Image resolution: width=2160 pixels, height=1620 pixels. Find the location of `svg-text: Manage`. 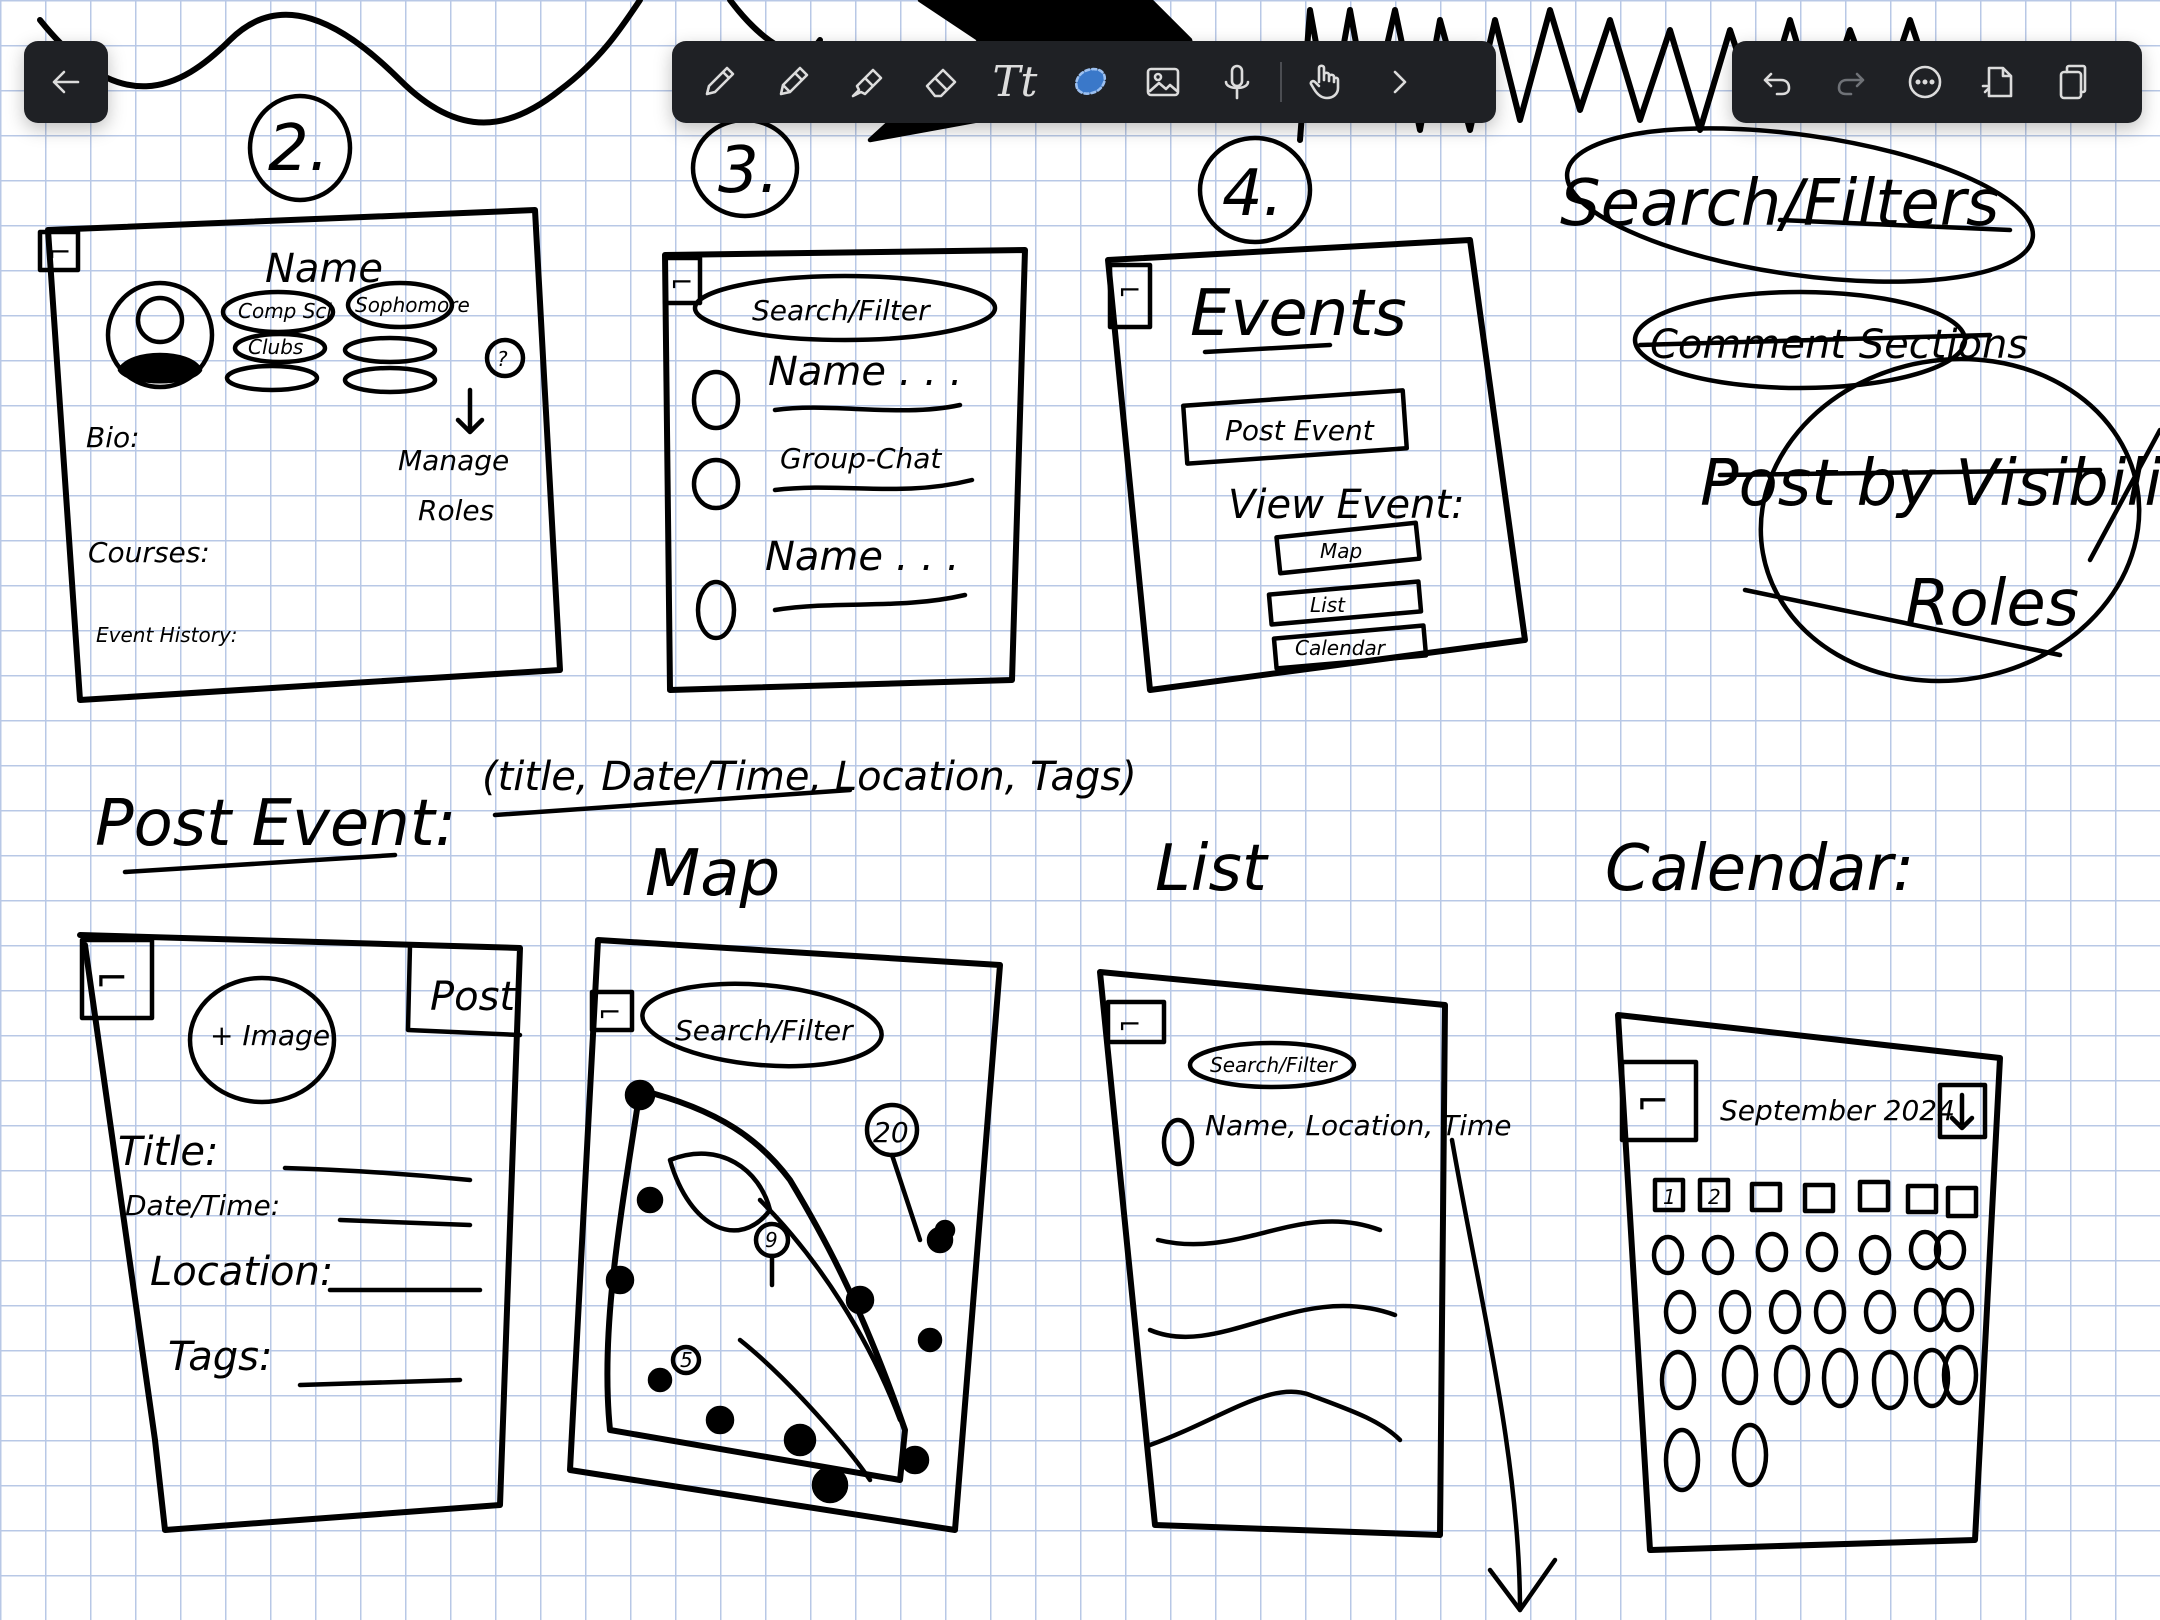

svg-text: Manage is located at coordinates (453, 460).